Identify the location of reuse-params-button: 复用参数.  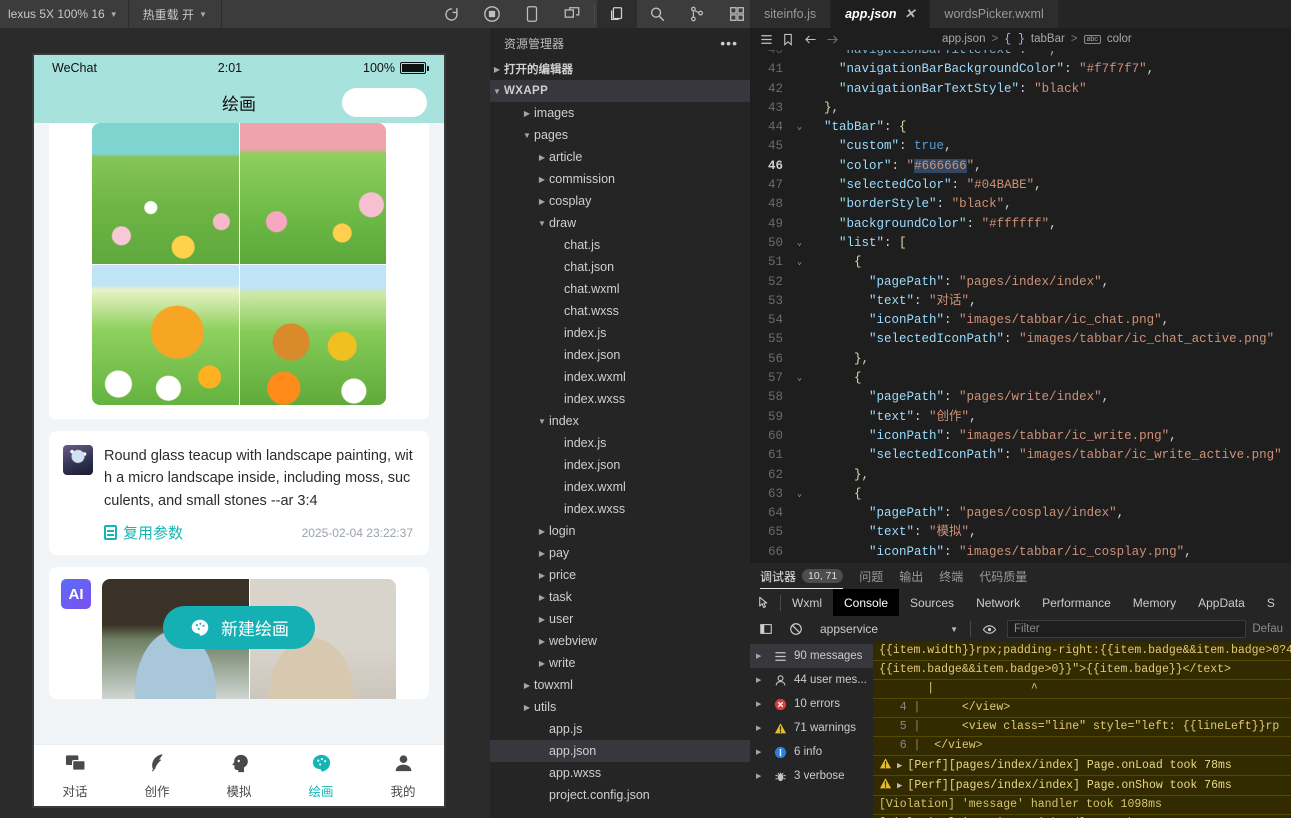
(143, 532).